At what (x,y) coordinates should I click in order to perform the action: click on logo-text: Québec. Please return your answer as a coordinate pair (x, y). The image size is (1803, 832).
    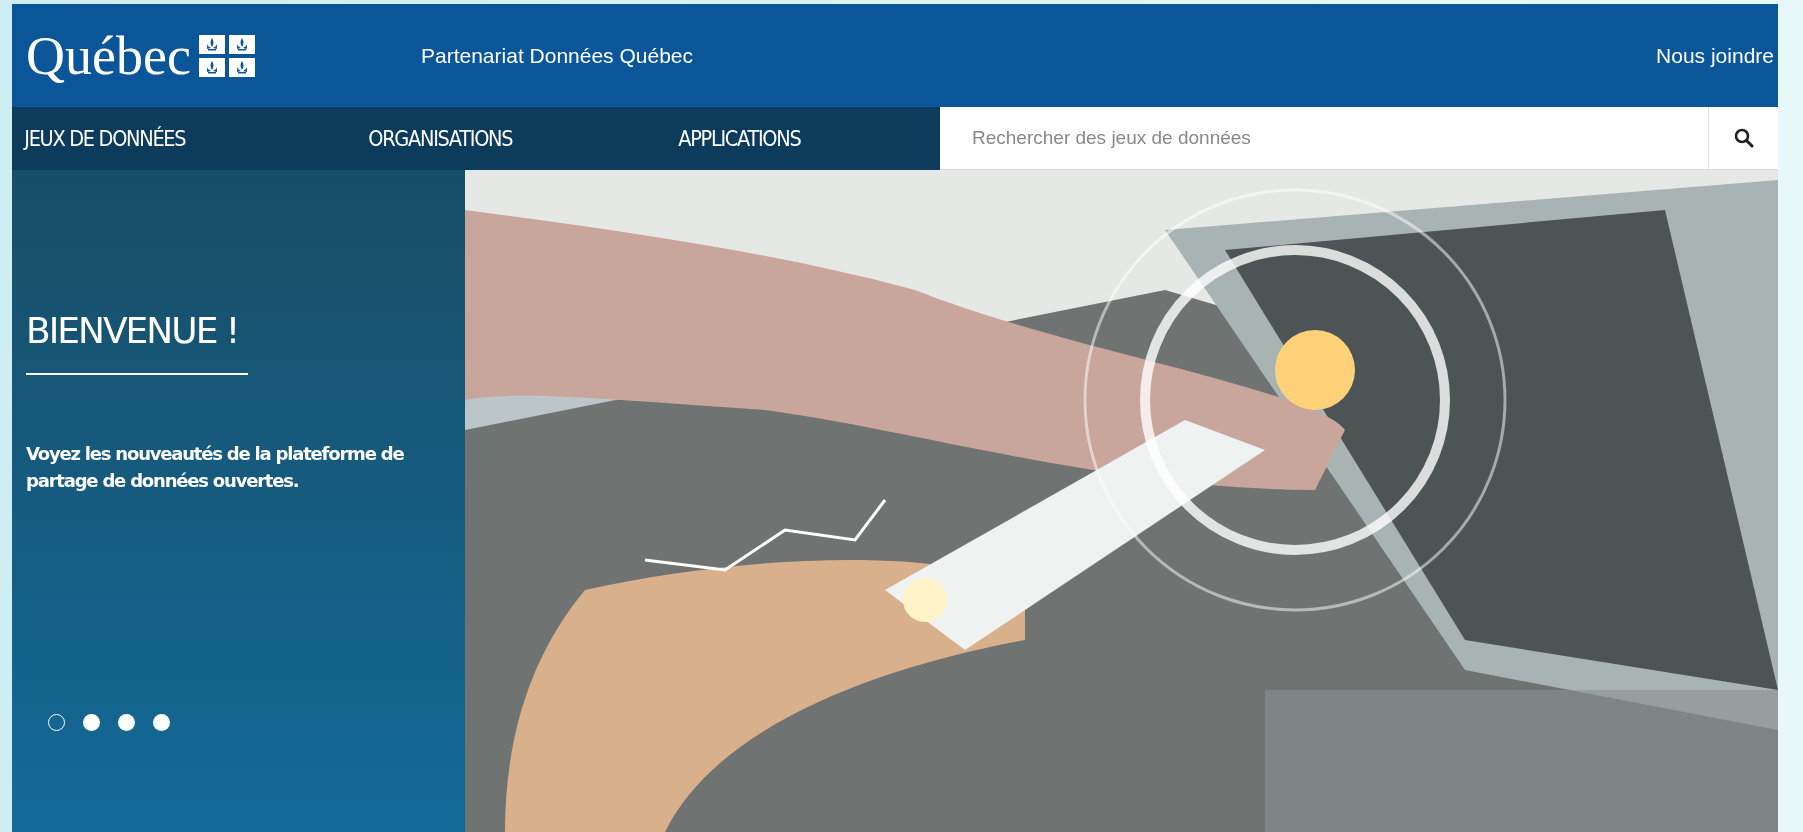
    Looking at the image, I should click on (108, 55).